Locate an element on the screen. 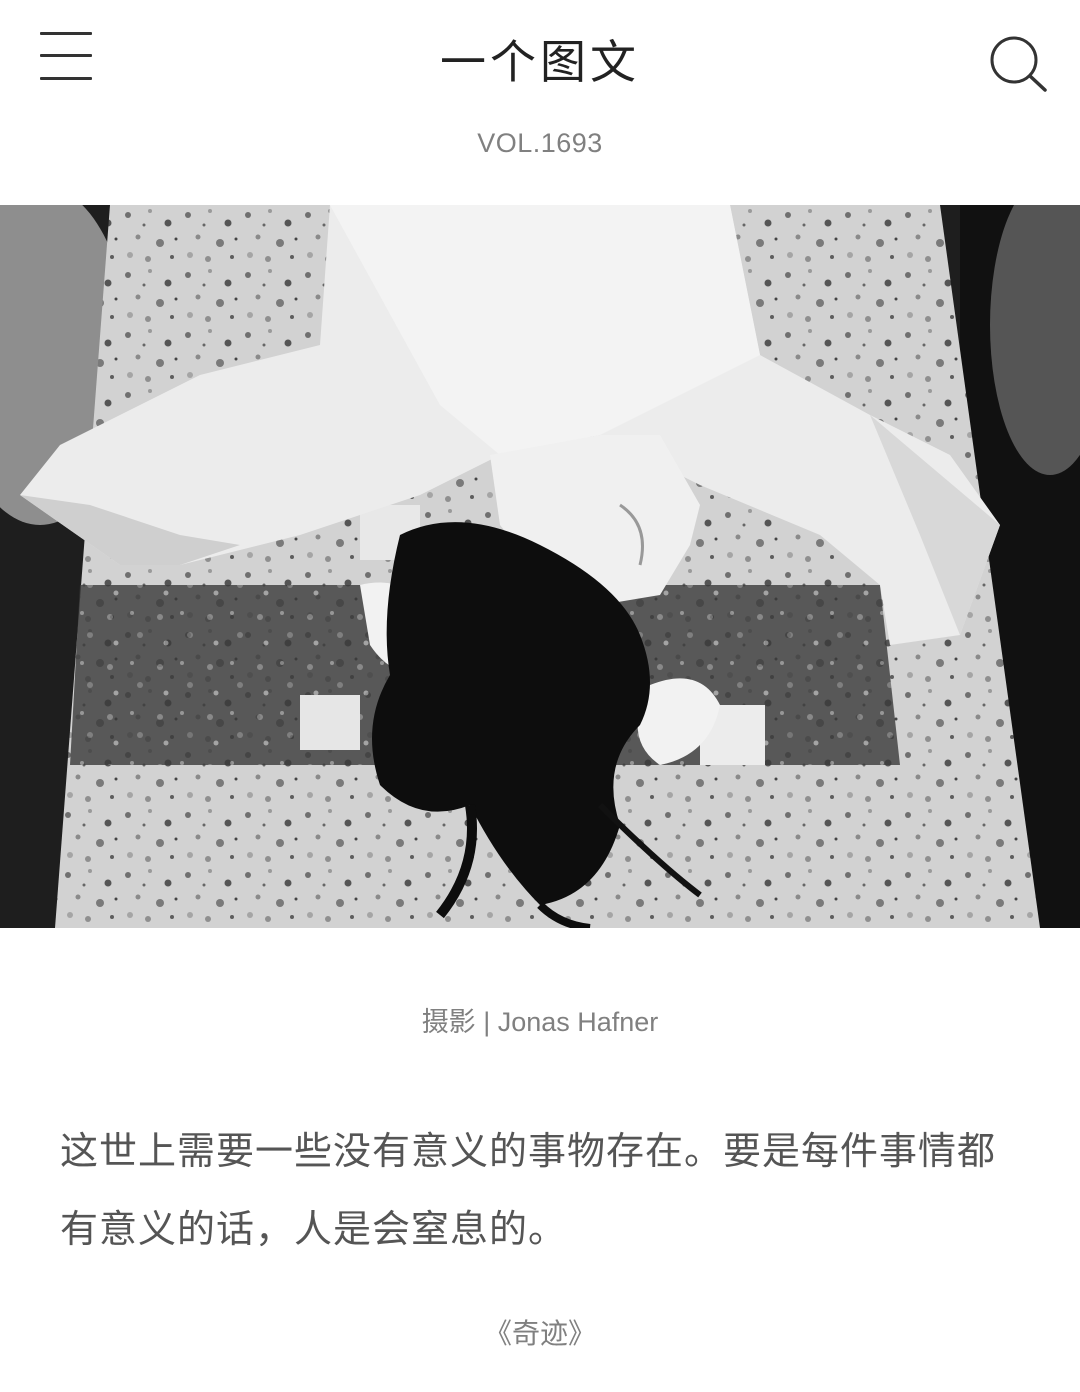 The height and width of the screenshot is (1392, 1080). daily-quote: 这世上需要一些没有意义的事物存在。要是每件事情都有意义的话，人是会窒息的。 is located at coordinates (528, 1190).